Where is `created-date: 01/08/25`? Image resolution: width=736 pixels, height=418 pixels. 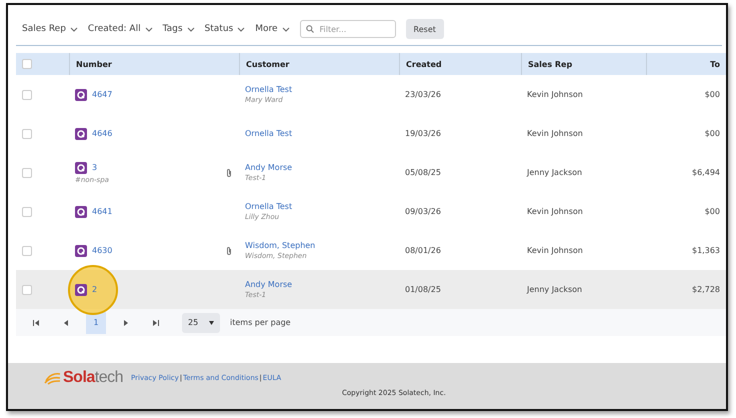 created-date: 01/08/25 is located at coordinates (423, 289).